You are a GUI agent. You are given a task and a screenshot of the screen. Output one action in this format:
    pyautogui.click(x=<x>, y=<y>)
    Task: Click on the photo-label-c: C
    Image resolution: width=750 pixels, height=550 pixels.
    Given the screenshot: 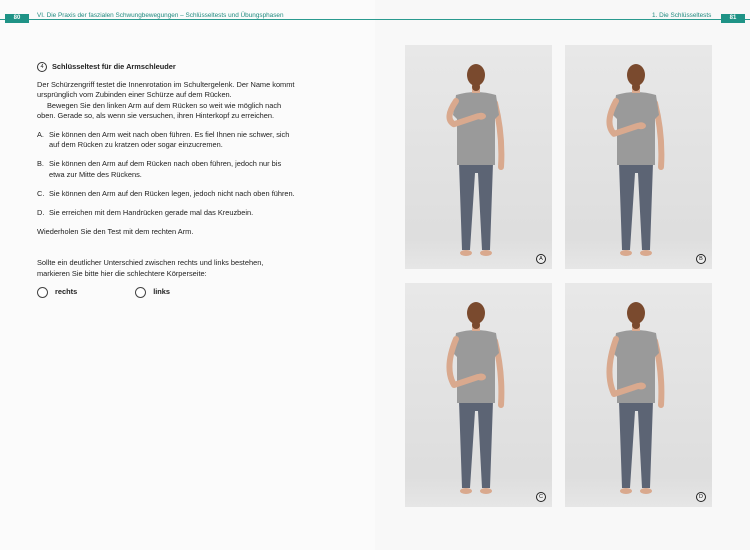 What is the action you would take?
    pyautogui.click(x=541, y=497)
    